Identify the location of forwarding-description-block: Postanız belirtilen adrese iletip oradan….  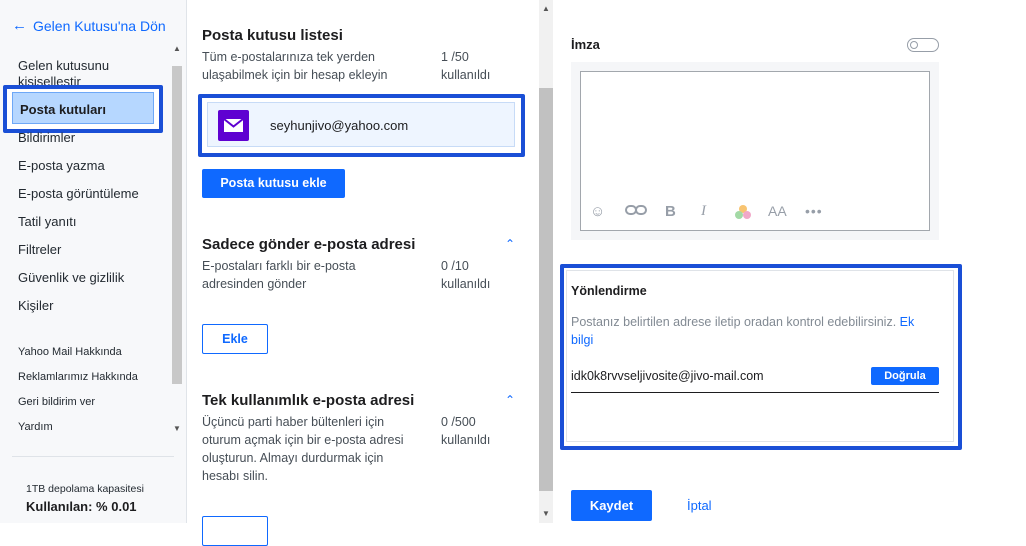
(753, 331).